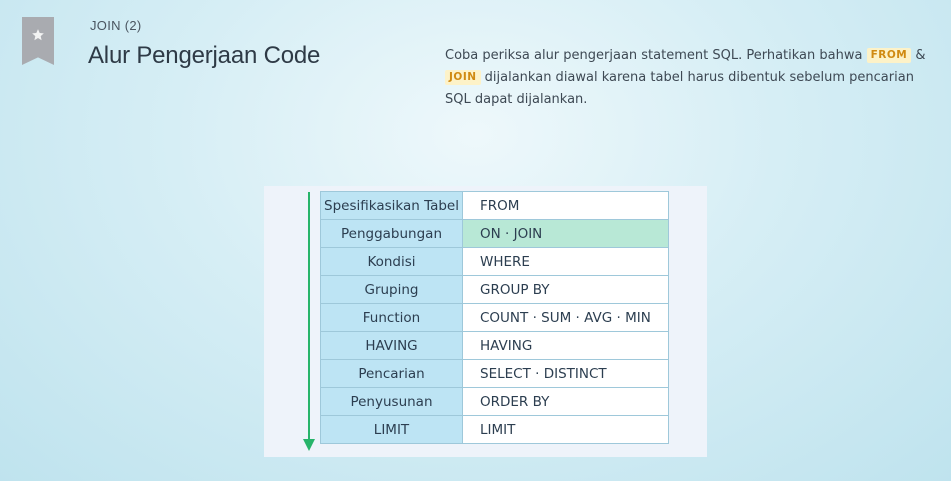  What do you see at coordinates (565, 205) in the screenshot?
I see `flow-clause-cell: FROM` at bounding box center [565, 205].